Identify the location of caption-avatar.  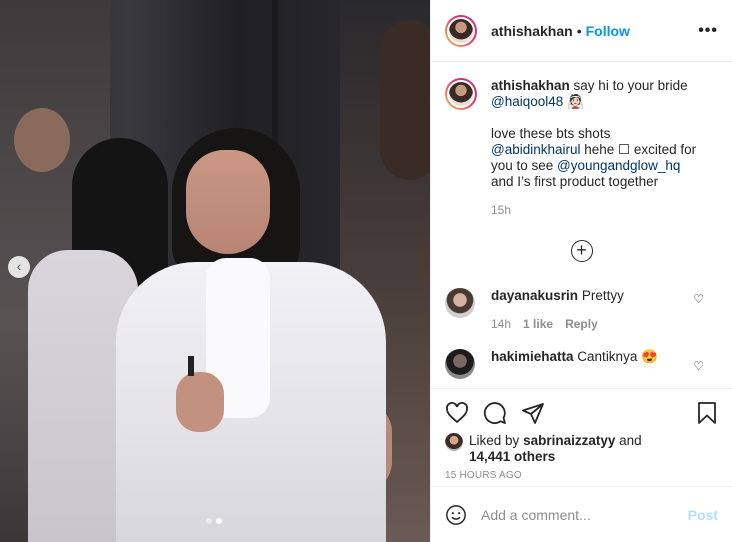
(461, 94).